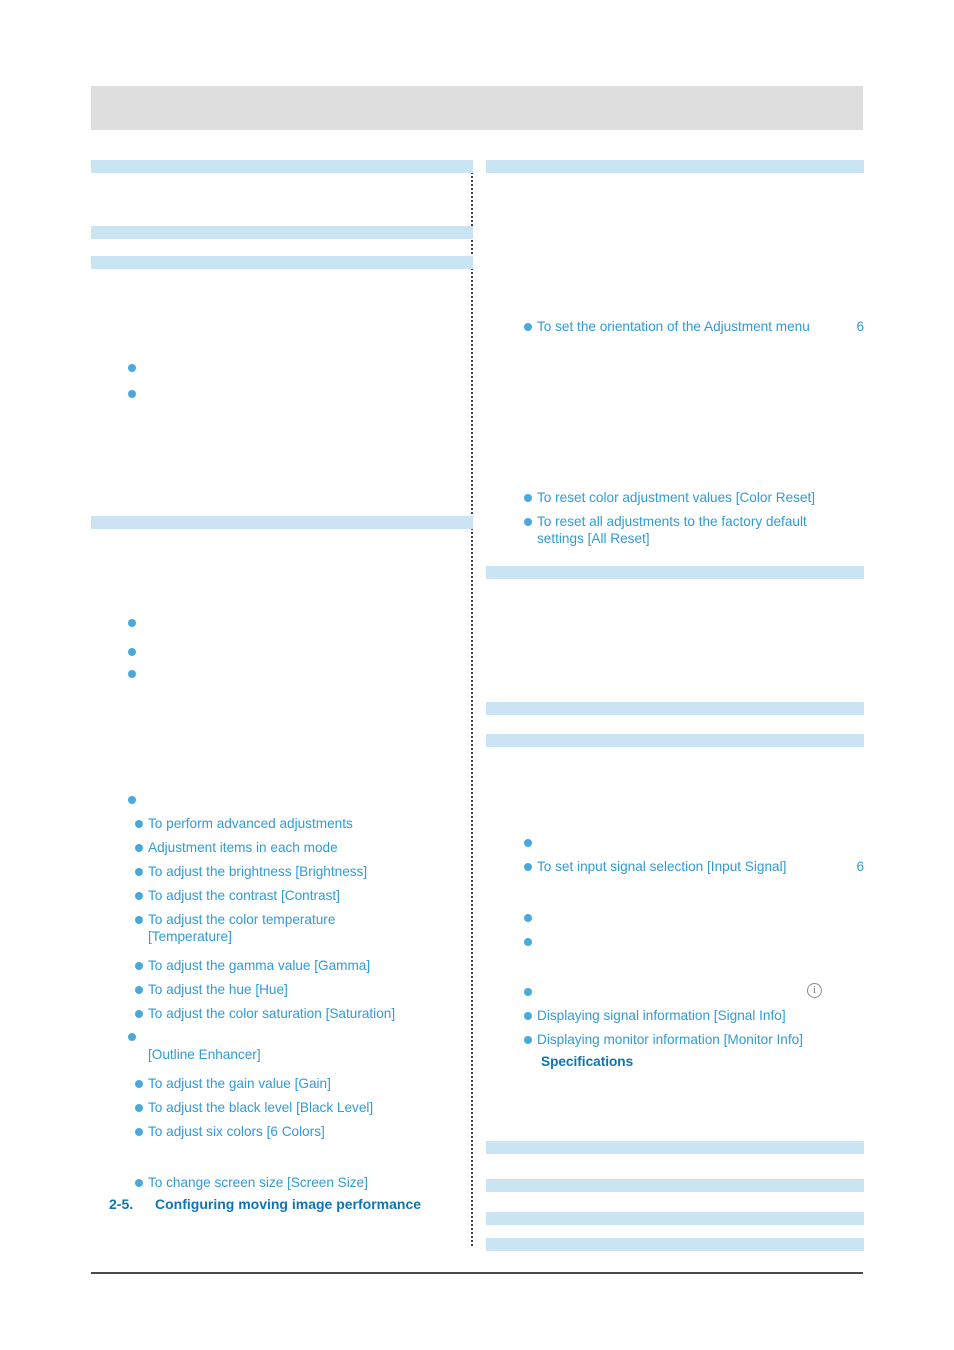 The height and width of the screenshot is (1350, 954). I want to click on toc-entry-label: Adjustment items in each mode, so click(243, 847).